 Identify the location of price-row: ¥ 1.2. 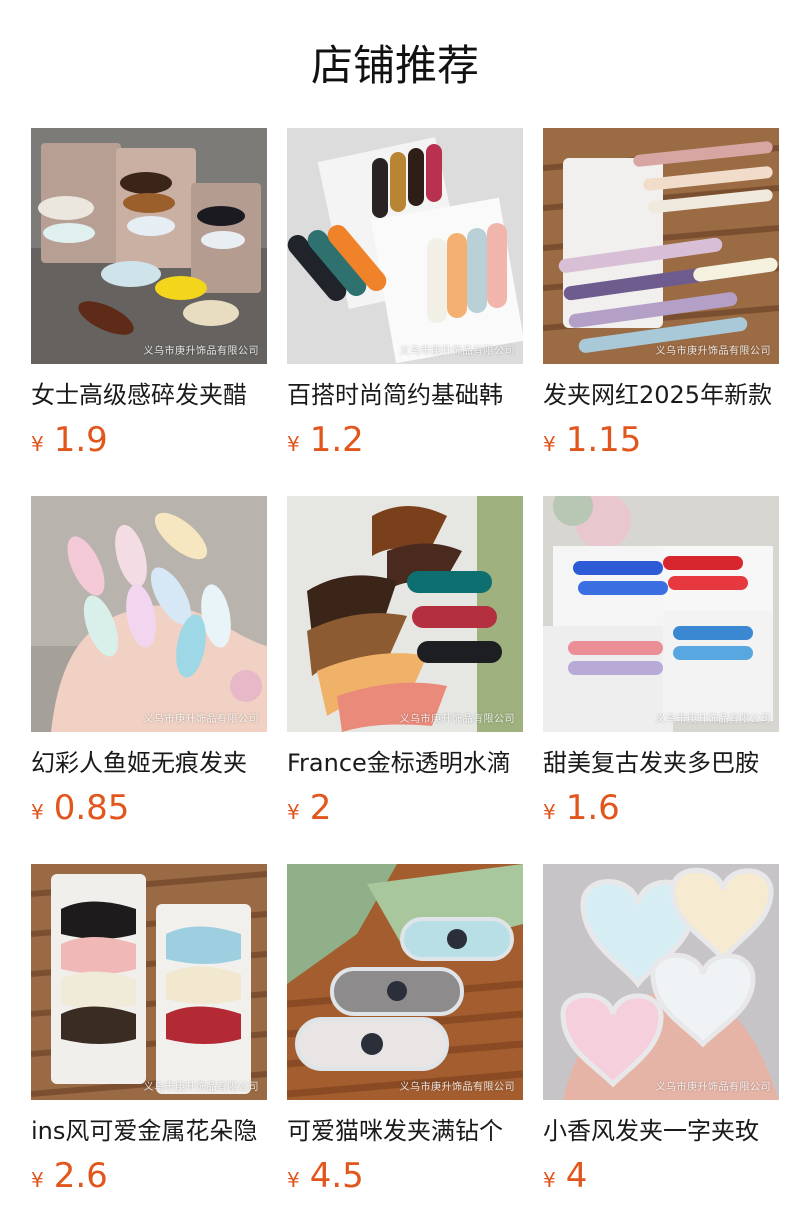
(405, 440).